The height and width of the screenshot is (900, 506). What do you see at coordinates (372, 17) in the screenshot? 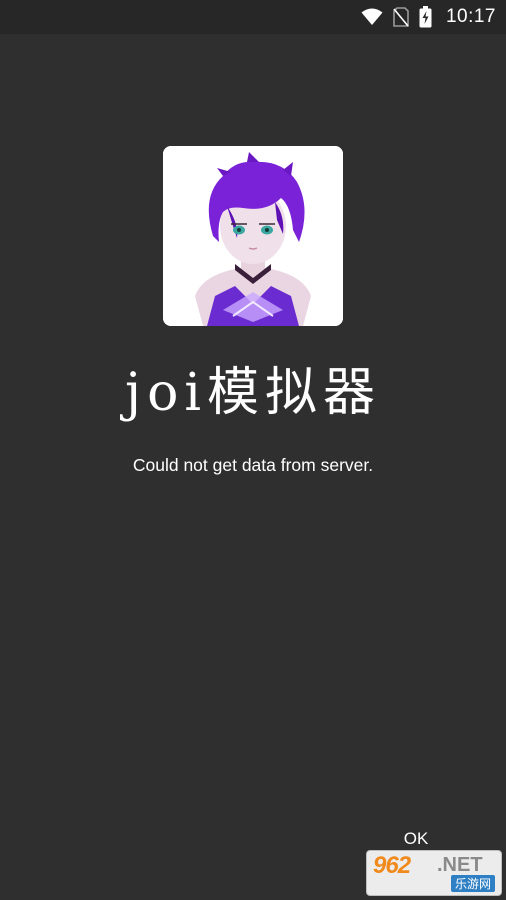
I see `wifi-icon` at bounding box center [372, 17].